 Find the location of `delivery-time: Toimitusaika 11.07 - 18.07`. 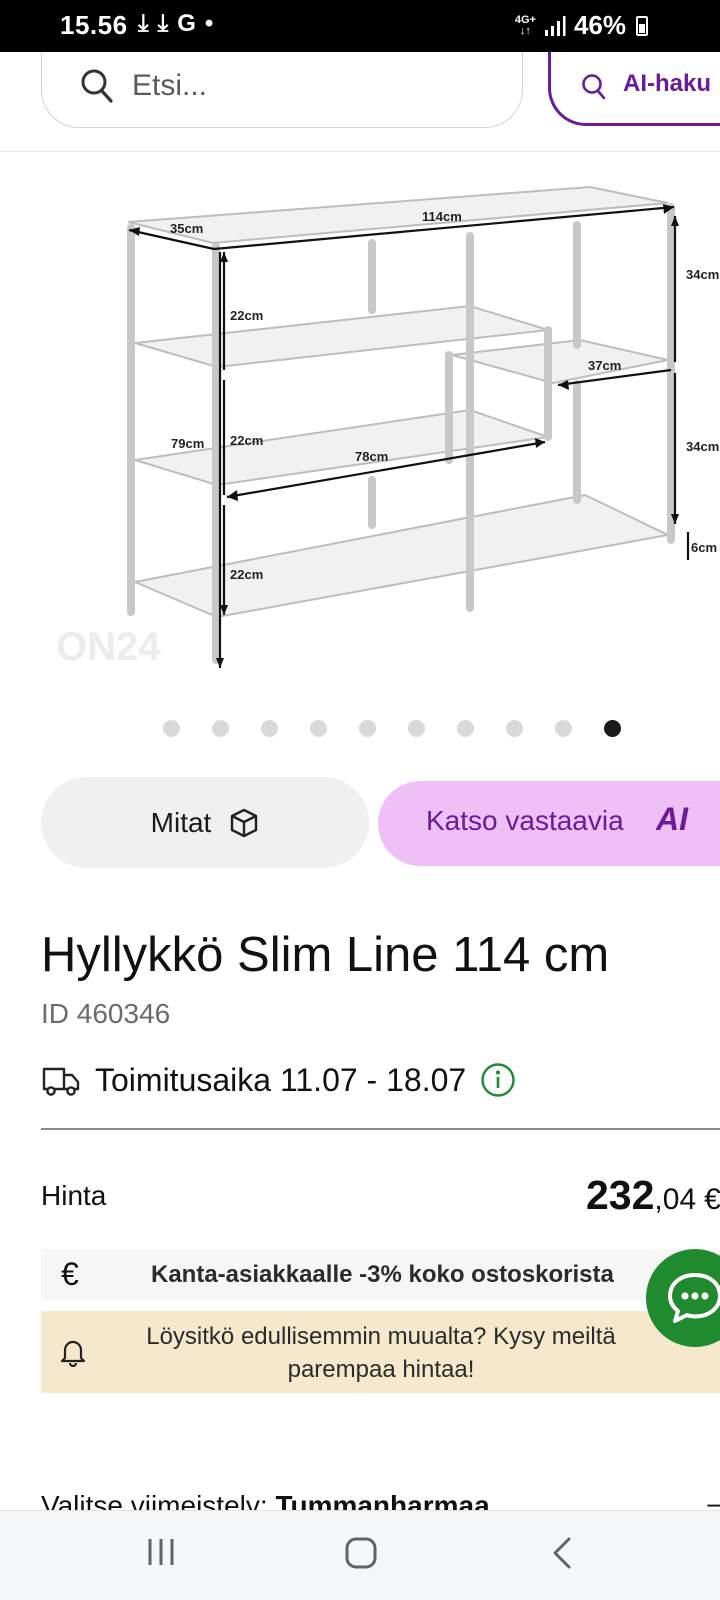

delivery-time: Toimitusaika 11.07 - 18.07 is located at coordinates (278, 1080).